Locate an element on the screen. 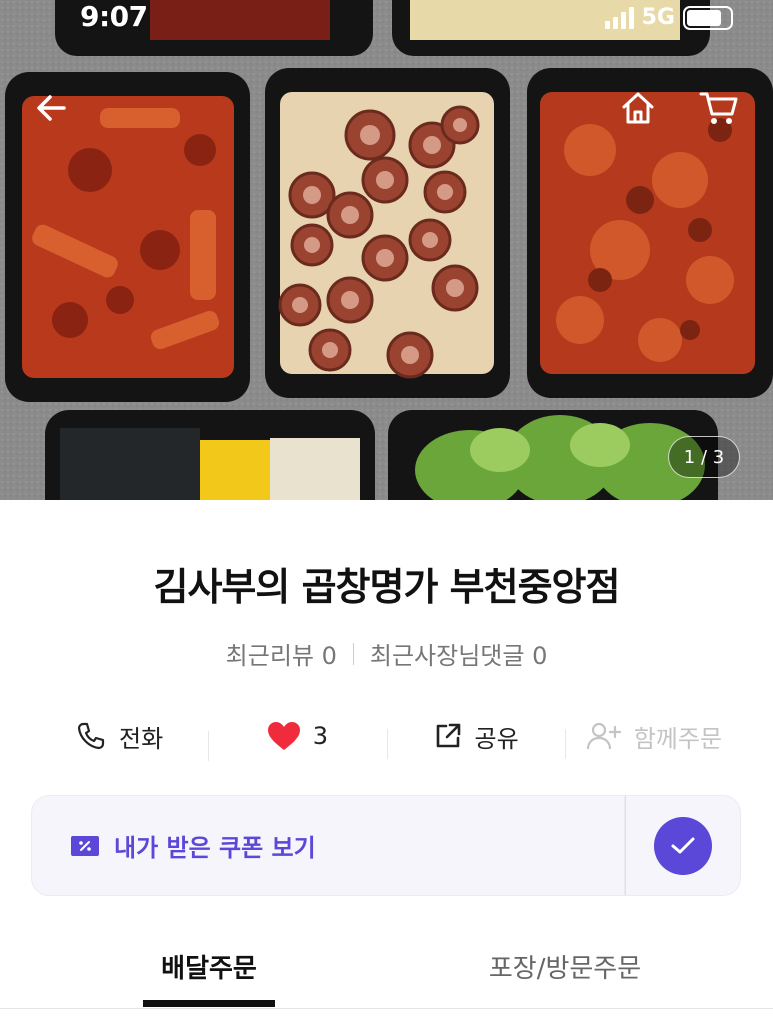 The width and height of the screenshot is (773, 1031). like-count: 3 is located at coordinates (320, 736).